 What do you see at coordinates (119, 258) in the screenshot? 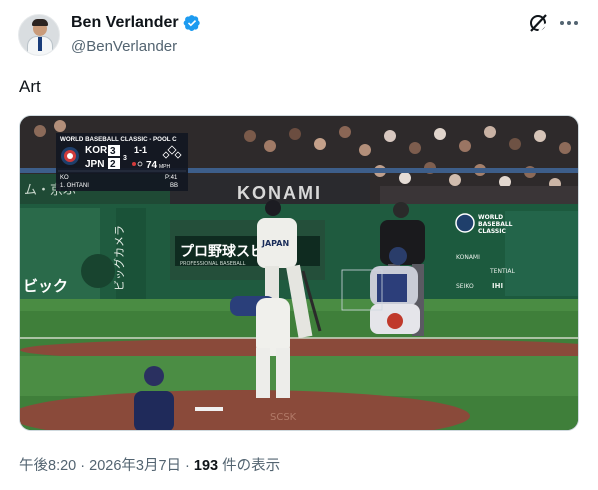
I see `svg-text: ビッグカメラ` at bounding box center [119, 258].